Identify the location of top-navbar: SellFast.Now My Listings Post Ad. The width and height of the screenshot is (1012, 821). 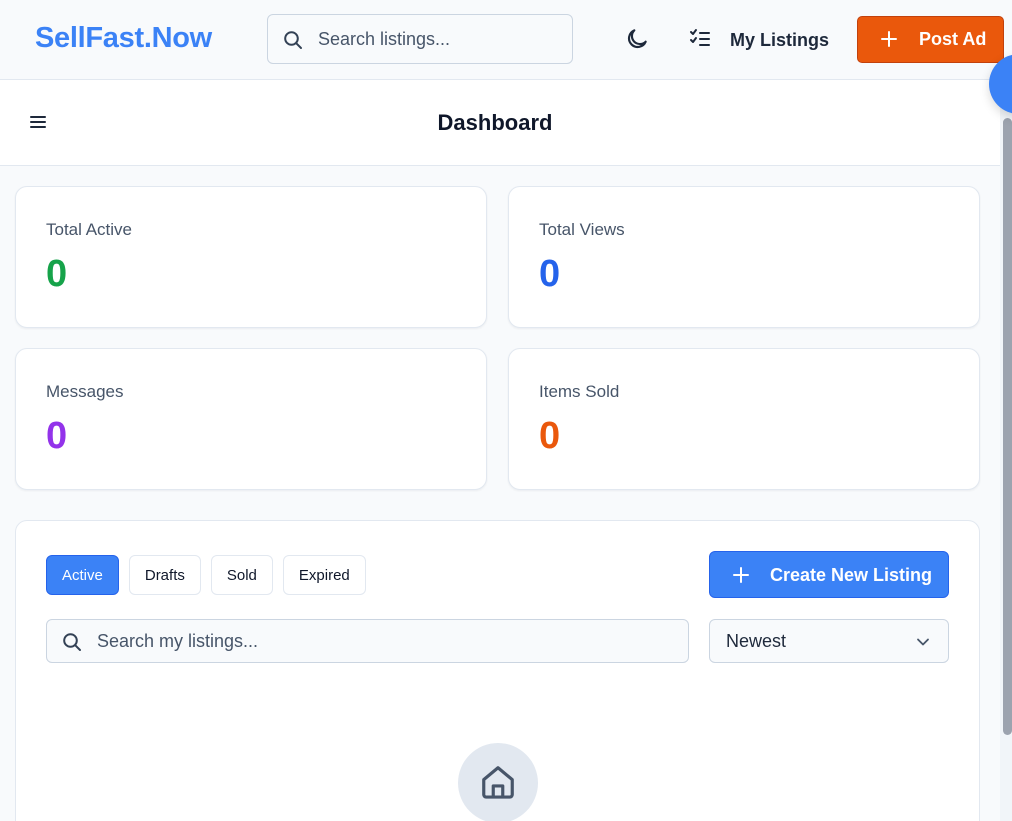
(506, 40).